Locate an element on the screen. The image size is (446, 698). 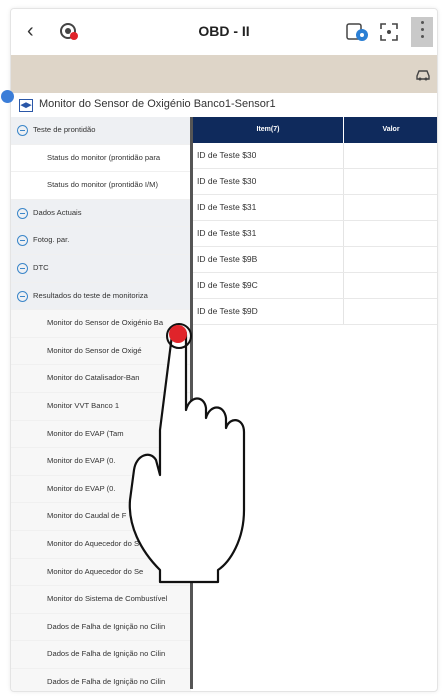
item-cell: ID de Teste $9D is located at coordinates (227, 311).